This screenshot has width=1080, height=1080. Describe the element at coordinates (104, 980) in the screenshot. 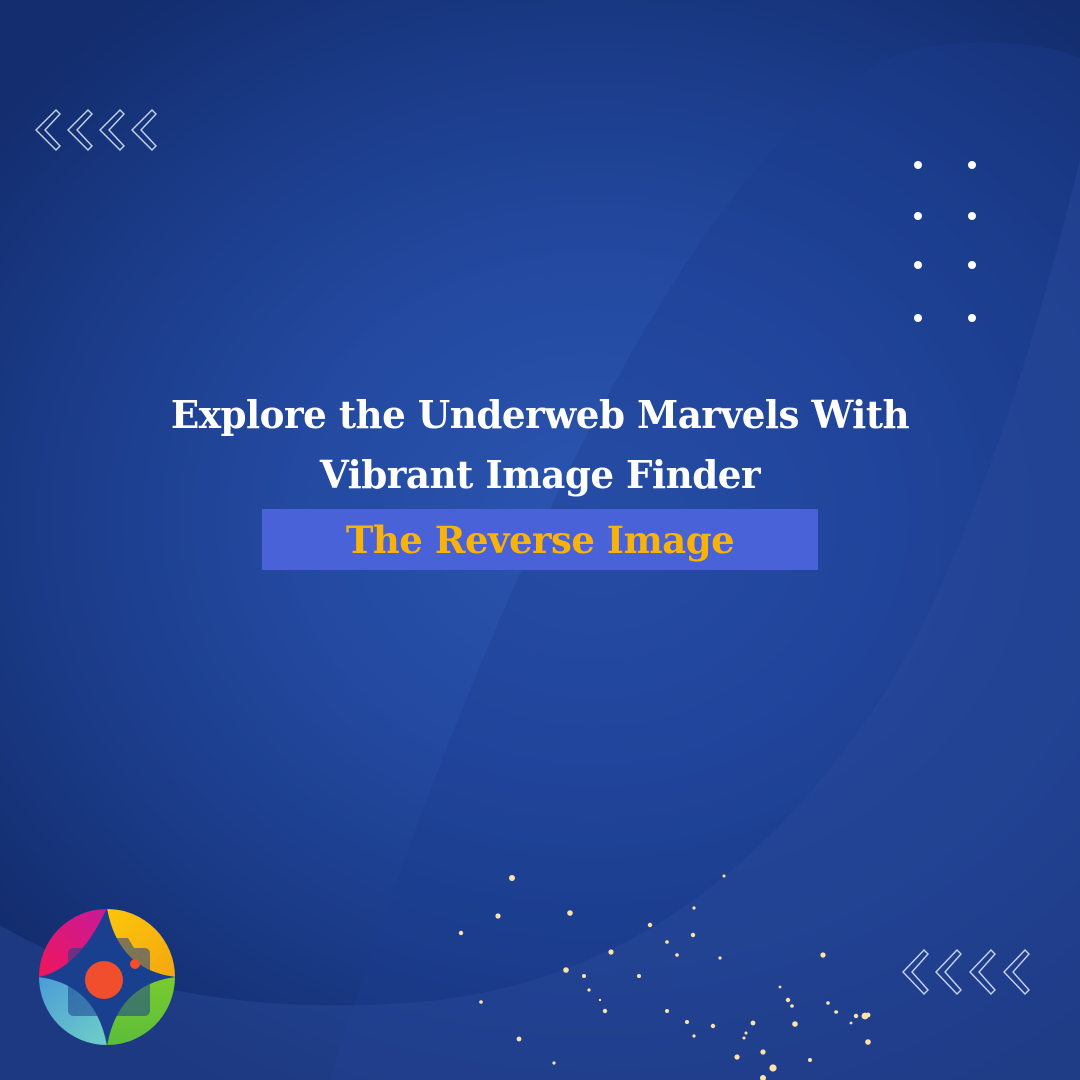

I see `camera-lens-icon` at that location.